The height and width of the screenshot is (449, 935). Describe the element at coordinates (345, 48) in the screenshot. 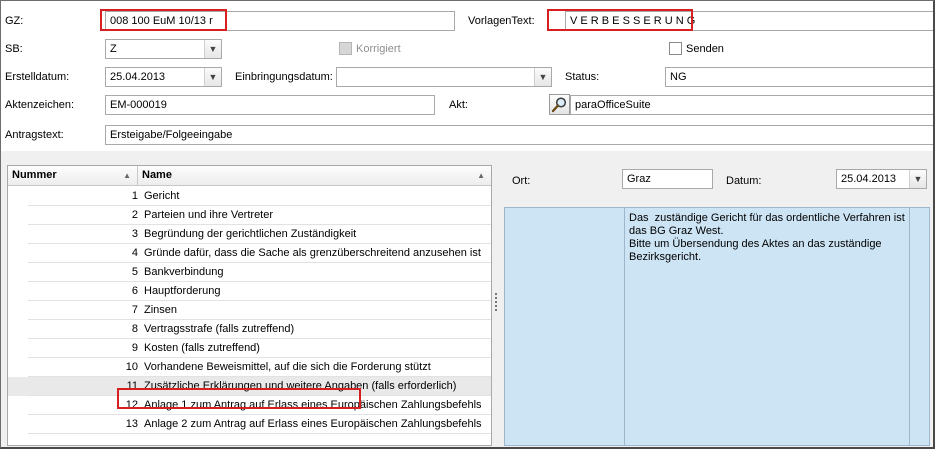

I see `korrigiert-checkbox` at that location.